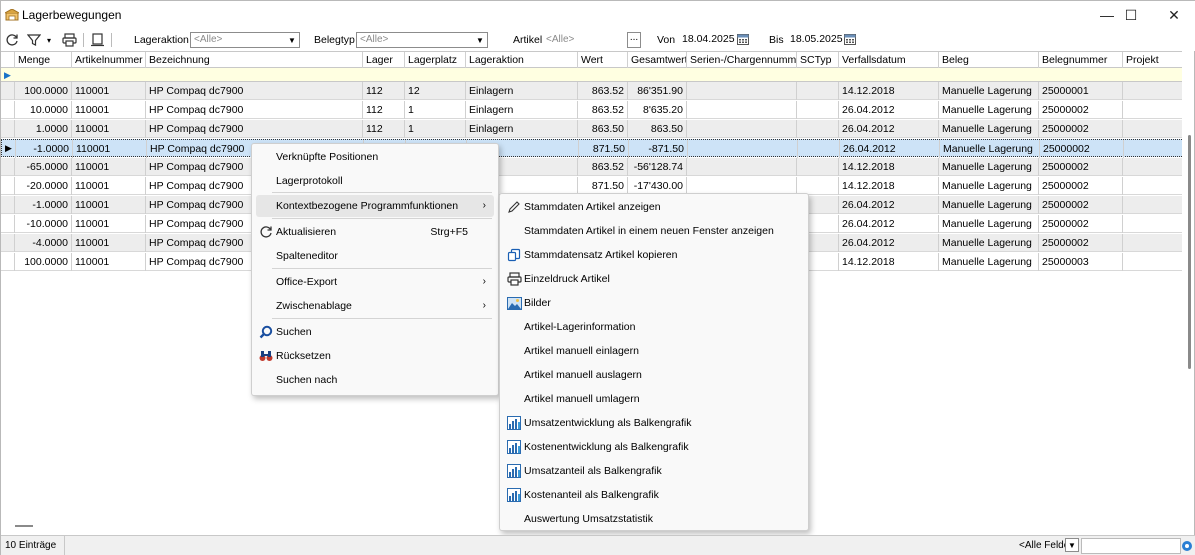  I want to click on column-header-verfallsdatum: Verfallsdatum, so click(889, 60).